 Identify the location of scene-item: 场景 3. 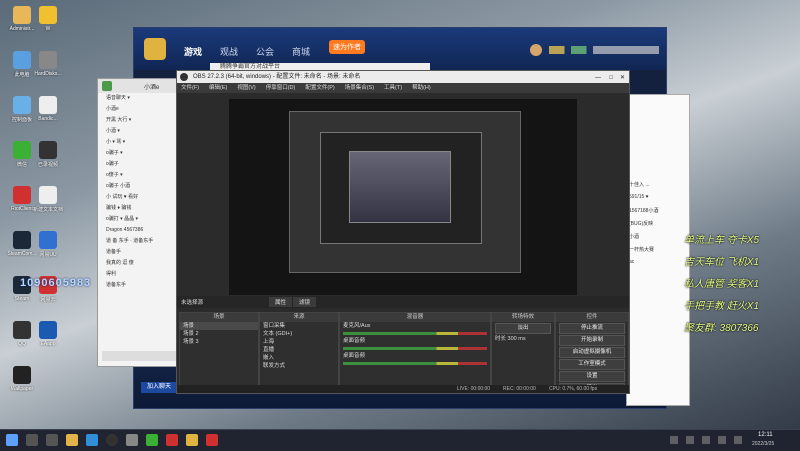
(219, 342).